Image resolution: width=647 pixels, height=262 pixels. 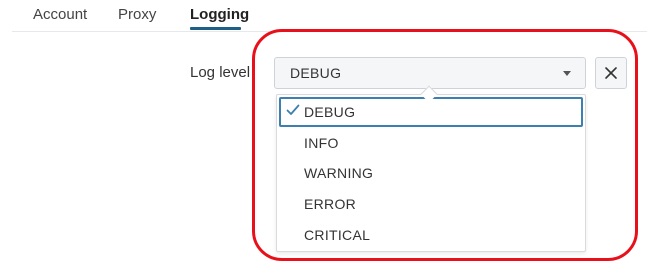 What do you see at coordinates (215, 28) in the screenshot?
I see `active-tab-indicator` at bounding box center [215, 28].